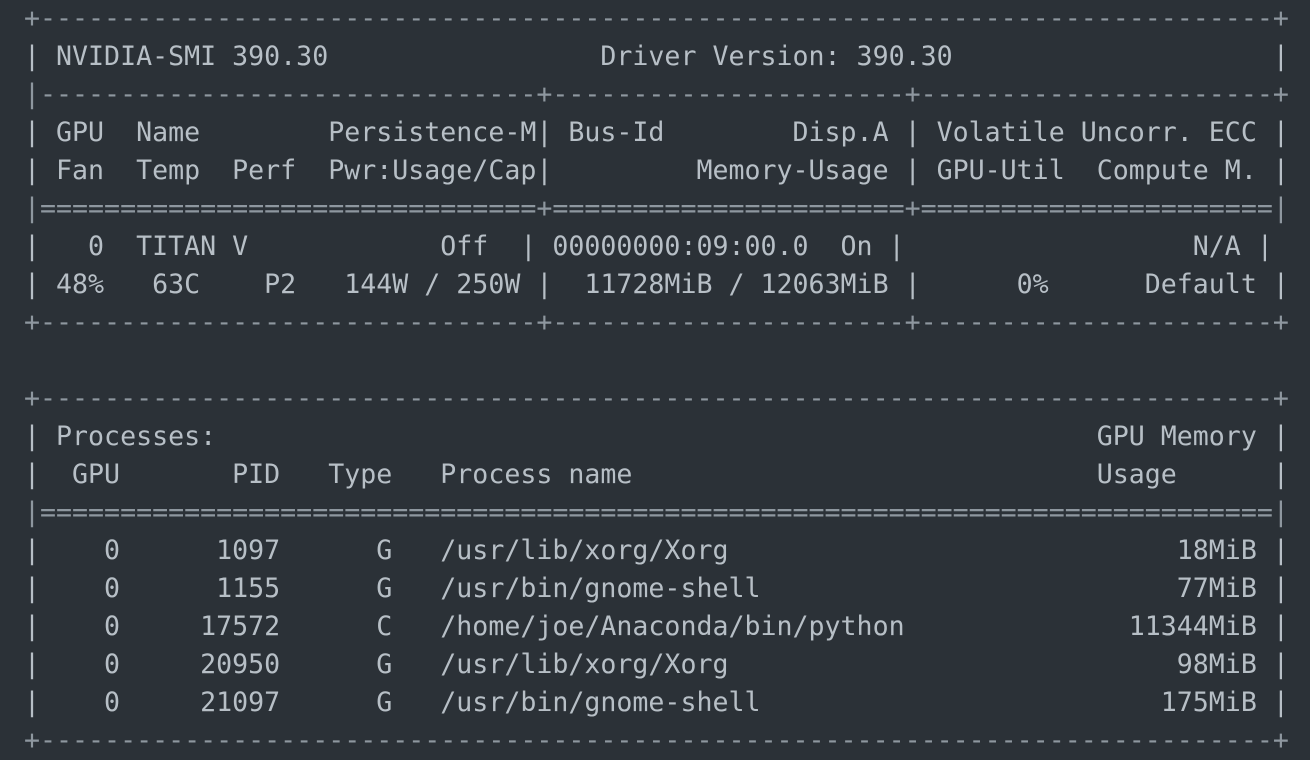 Image resolution: width=1310 pixels, height=760 pixels. What do you see at coordinates (656, 361) in the screenshot?
I see `table-gap` at bounding box center [656, 361].